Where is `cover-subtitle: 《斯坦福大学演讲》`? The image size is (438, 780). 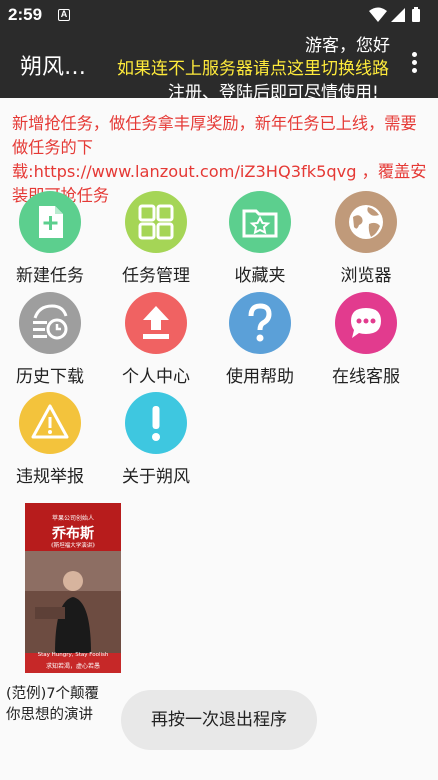
cover-subtitle: 《斯坦福大学演讲》 is located at coordinates (73, 546).